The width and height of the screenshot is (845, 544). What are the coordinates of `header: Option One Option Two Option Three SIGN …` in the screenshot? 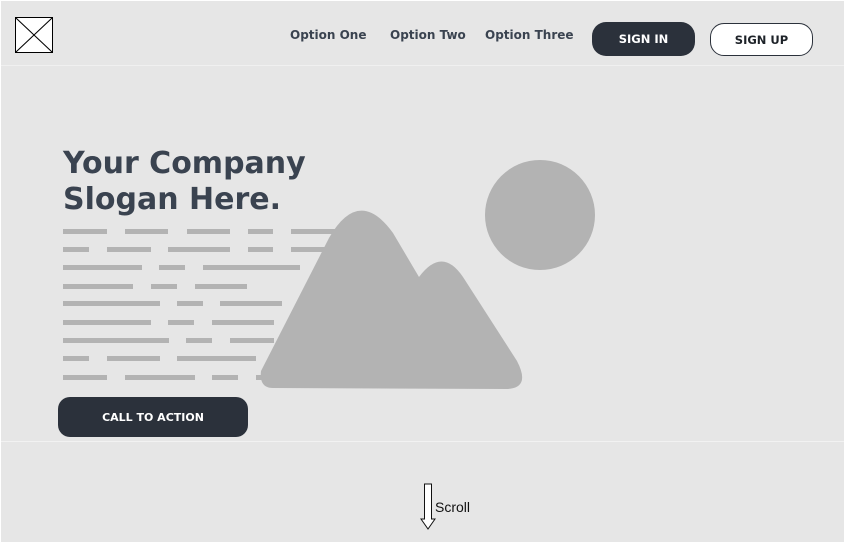 It's located at (422, 33).